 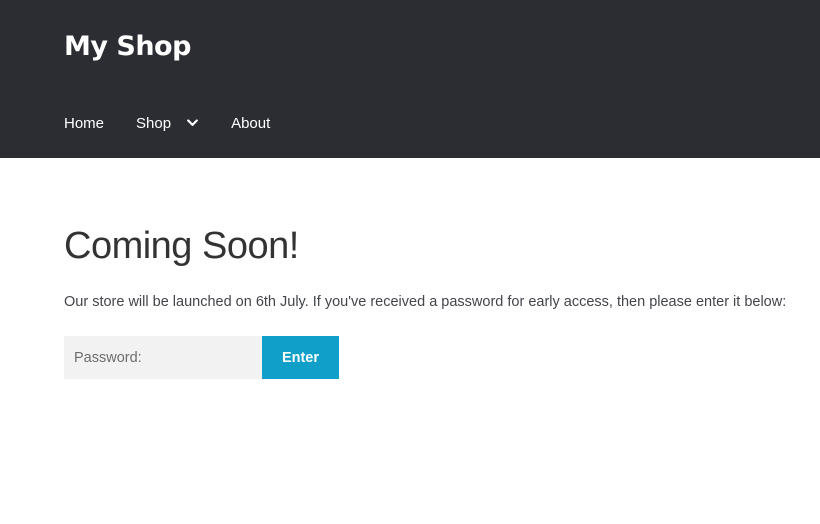 What do you see at coordinates (424, 357) in the screenshot?
I see `password-form: Enter` at bounding box center [424, 357].